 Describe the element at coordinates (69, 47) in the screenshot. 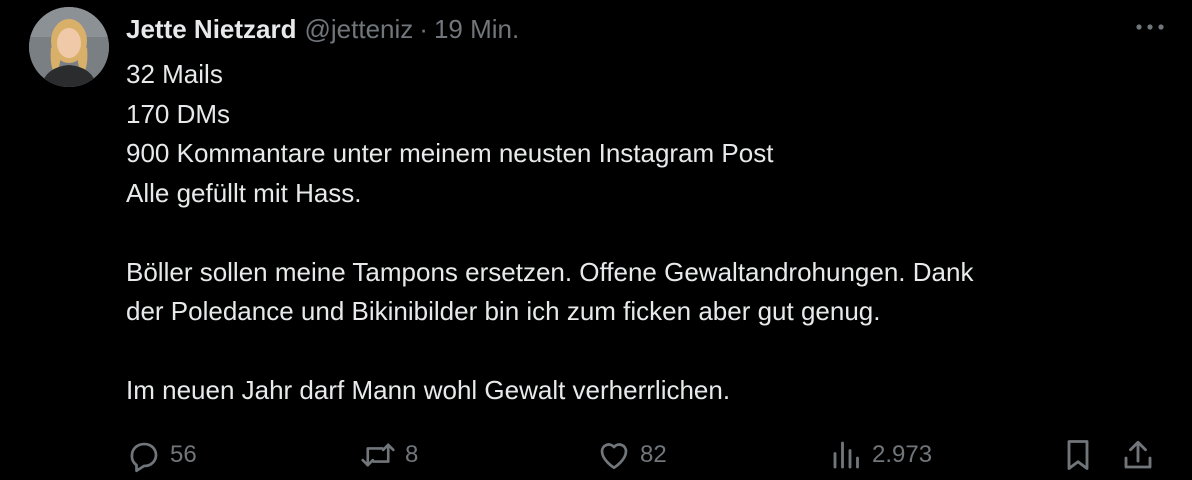

I see `avatar` at that location.